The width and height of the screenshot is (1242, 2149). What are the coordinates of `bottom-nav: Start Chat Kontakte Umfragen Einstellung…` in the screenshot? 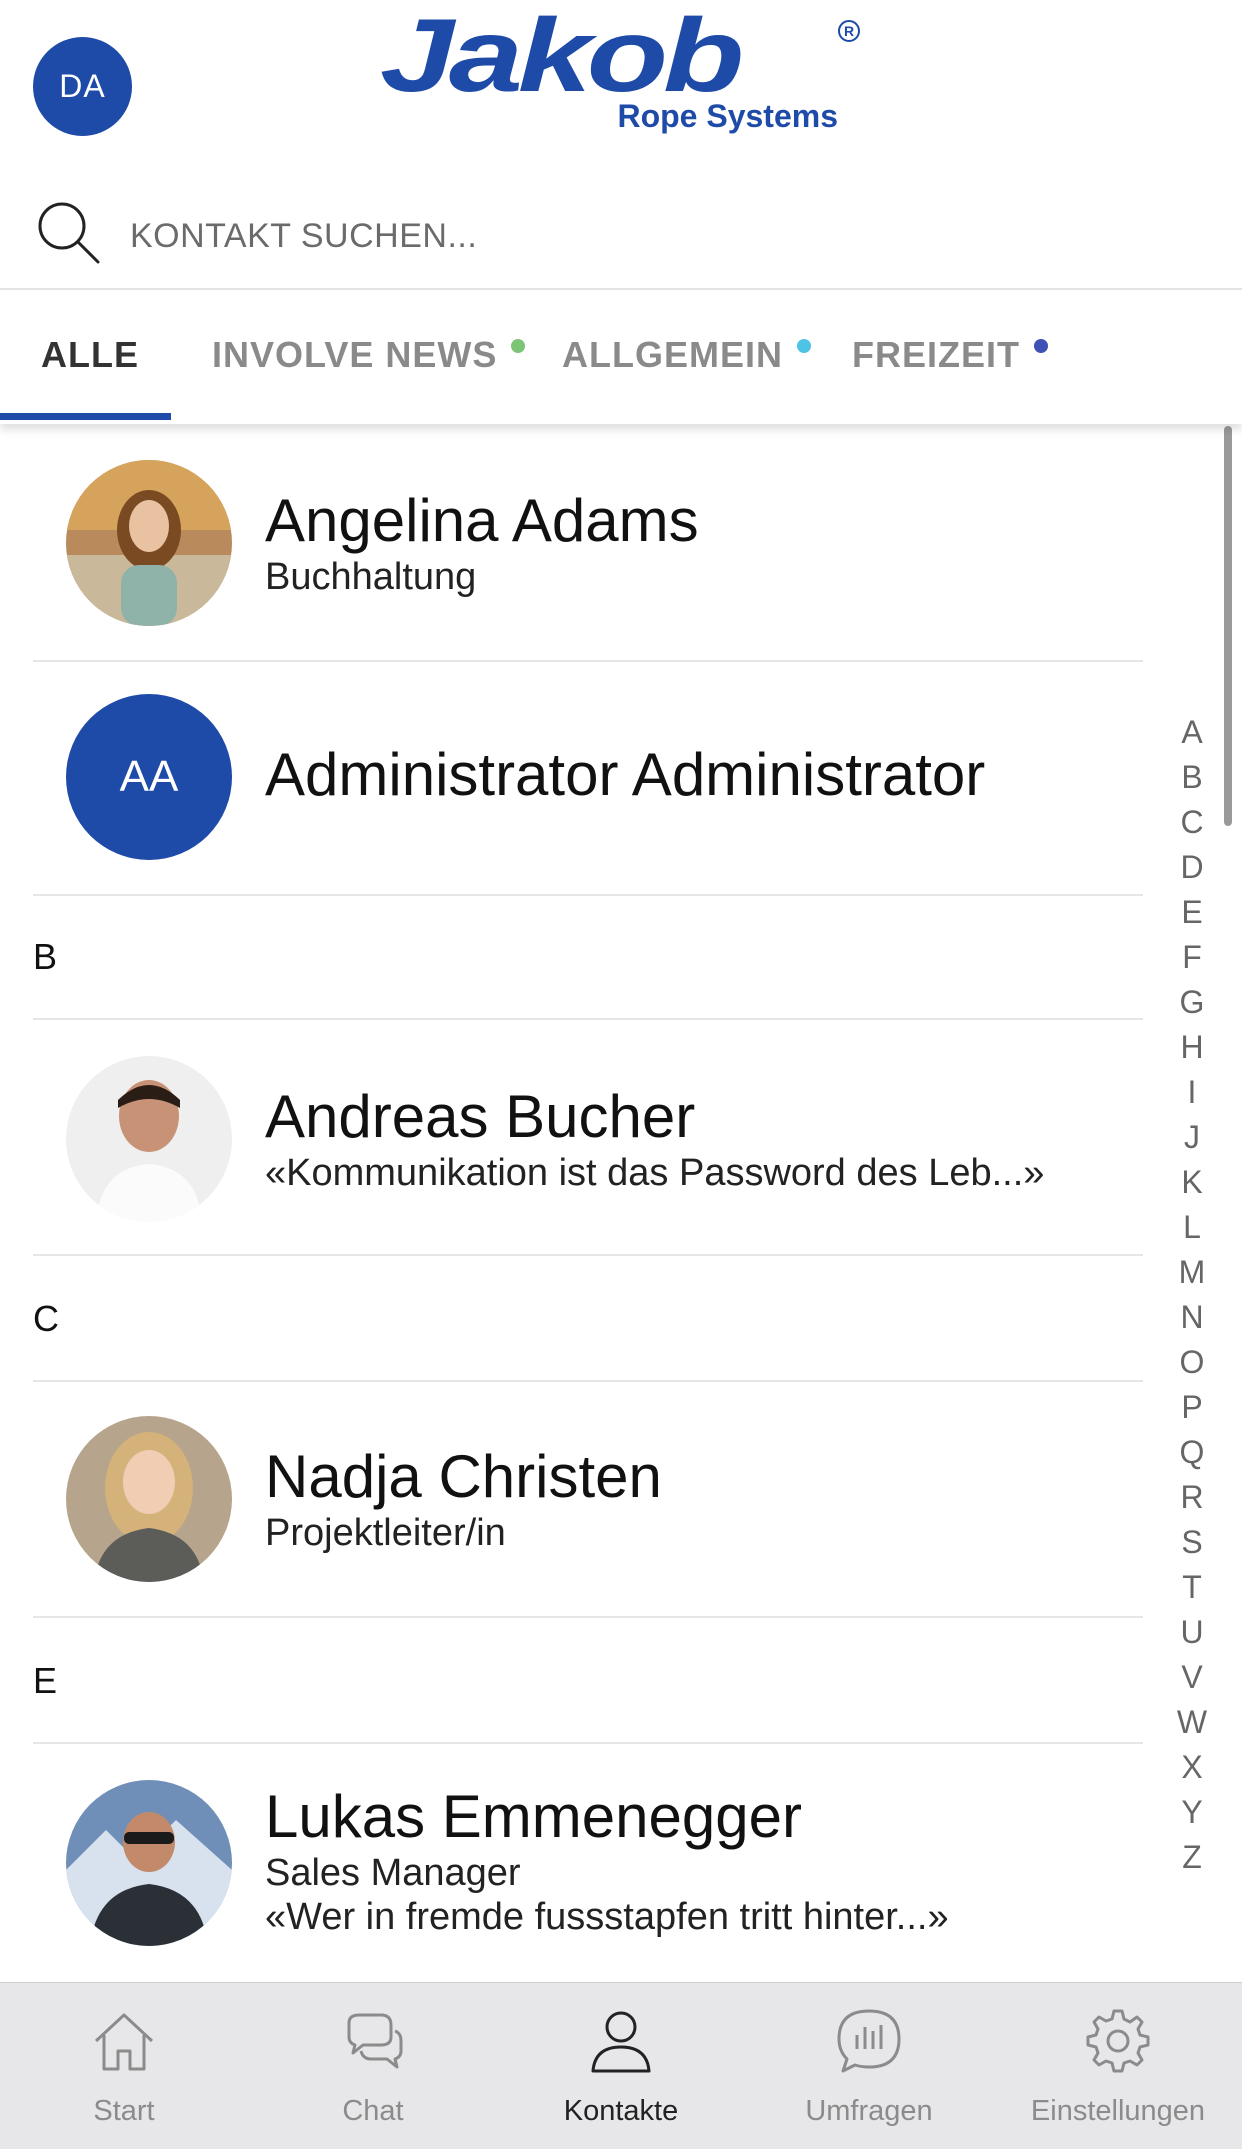 It's located at (621, 2065).